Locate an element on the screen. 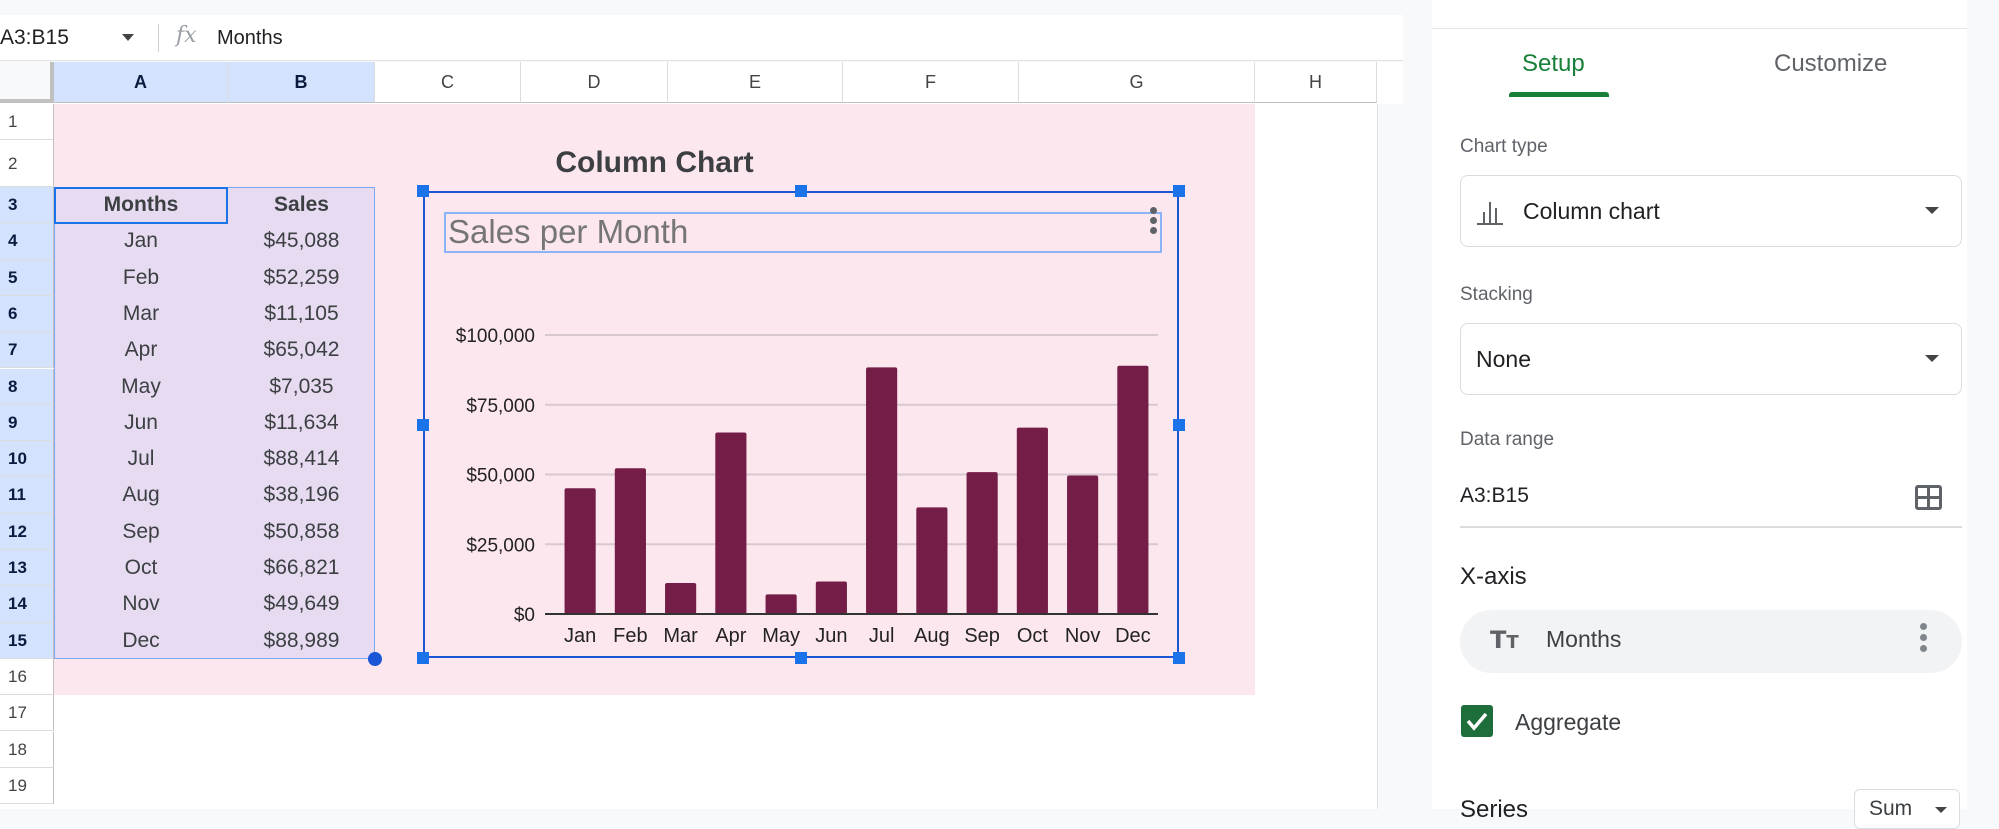 This screenshot has height=829, width=1999. sales-cell: $49,649 is located at coordinates (301, 604).